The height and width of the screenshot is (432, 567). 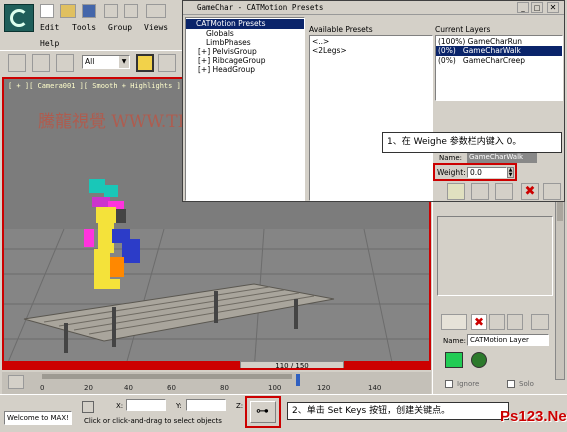 I want to click on panel-name-label: Name:, so click(x=455, y=341).